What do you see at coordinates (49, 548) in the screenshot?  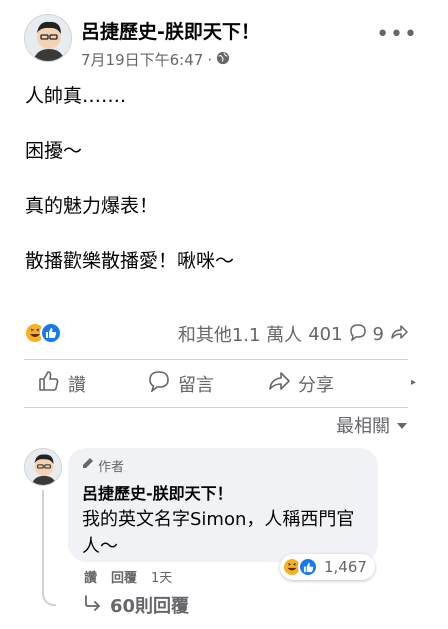 I see `thread-connector` at bounding box center [49, 548].